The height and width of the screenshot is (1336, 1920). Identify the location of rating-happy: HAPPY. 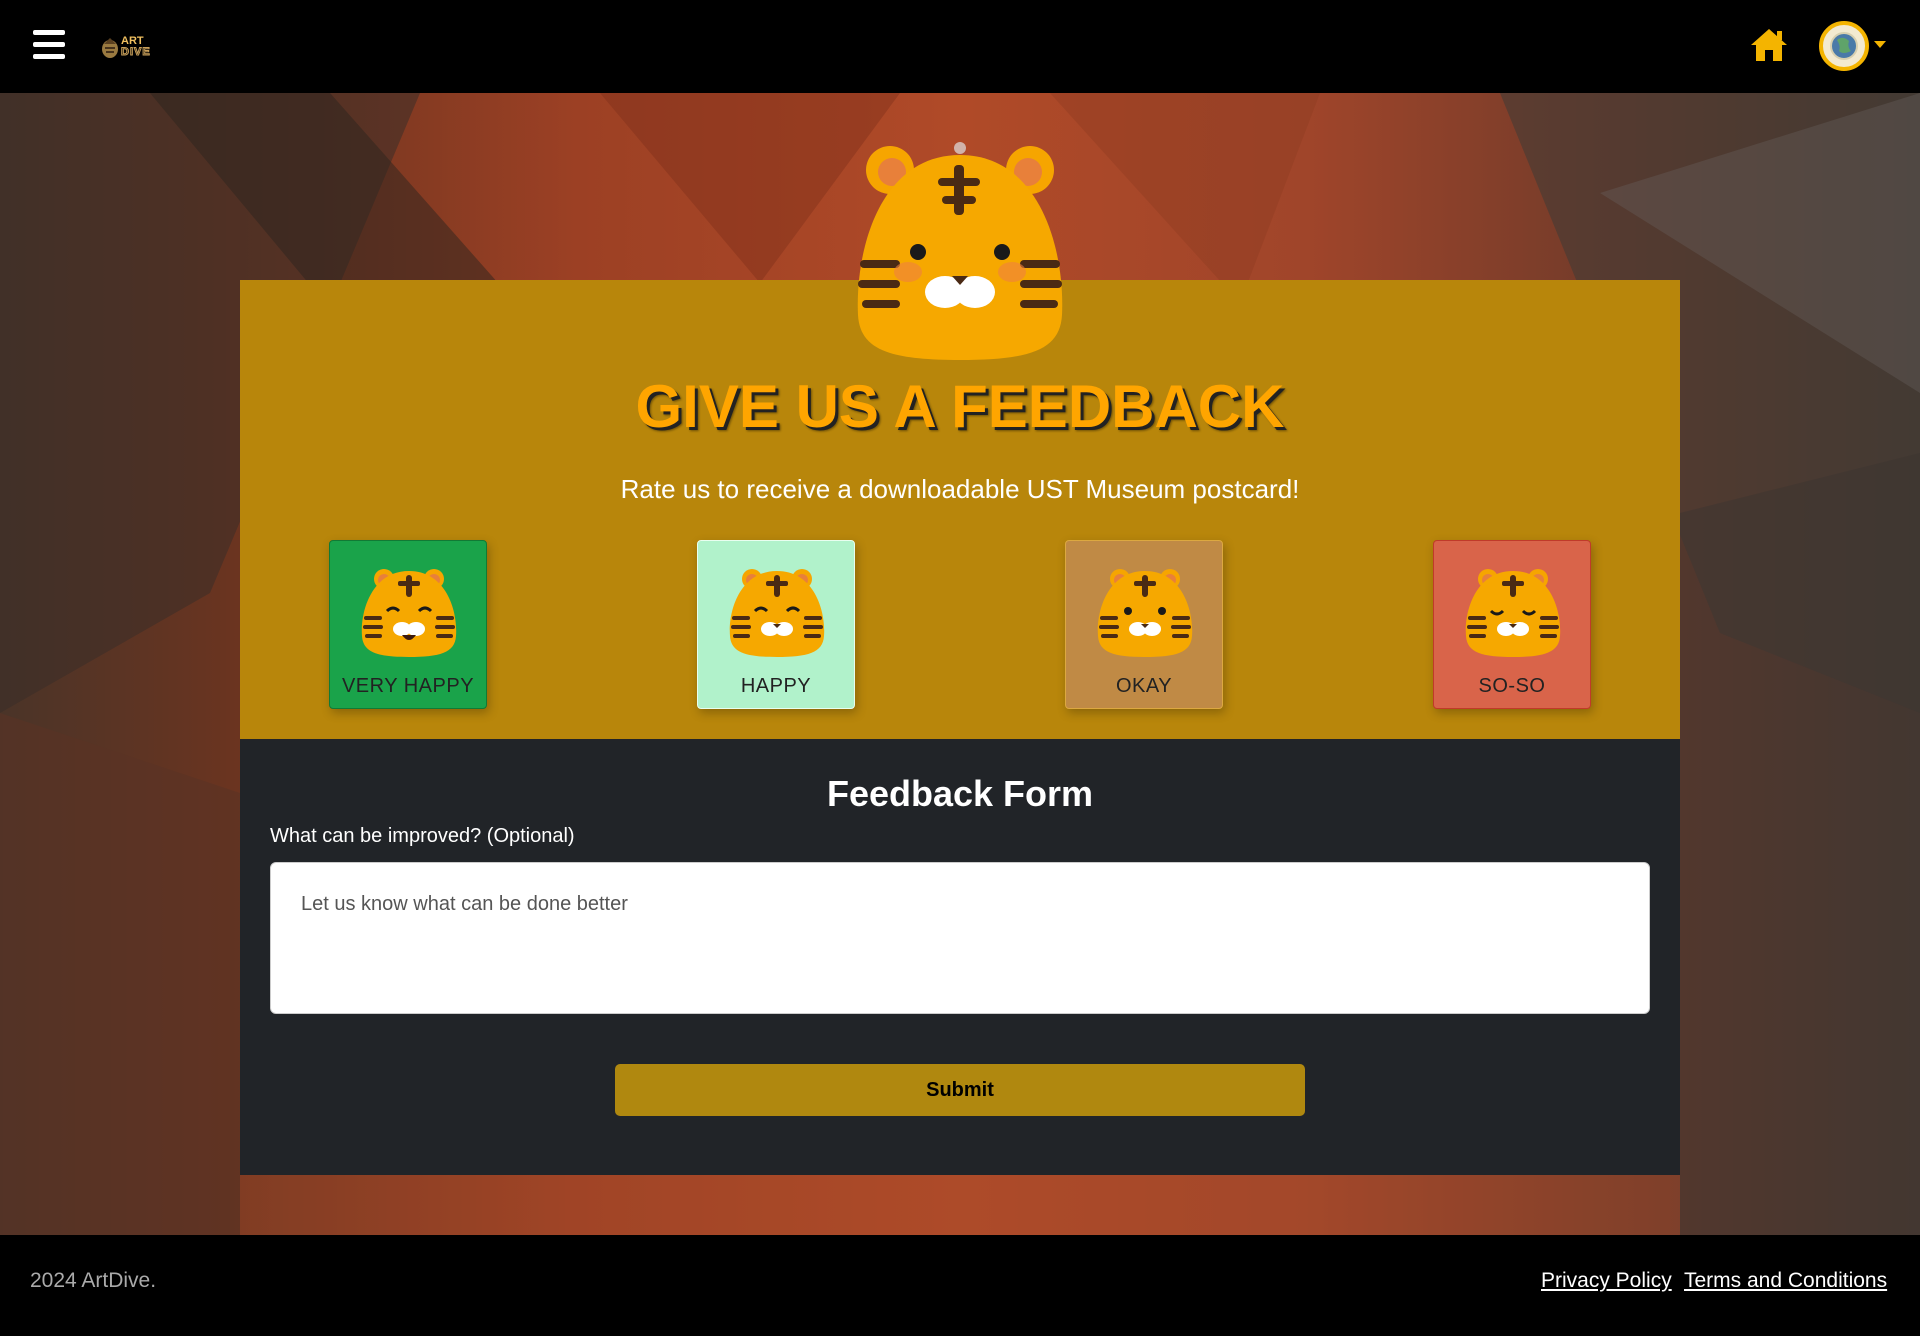
(776, 624).